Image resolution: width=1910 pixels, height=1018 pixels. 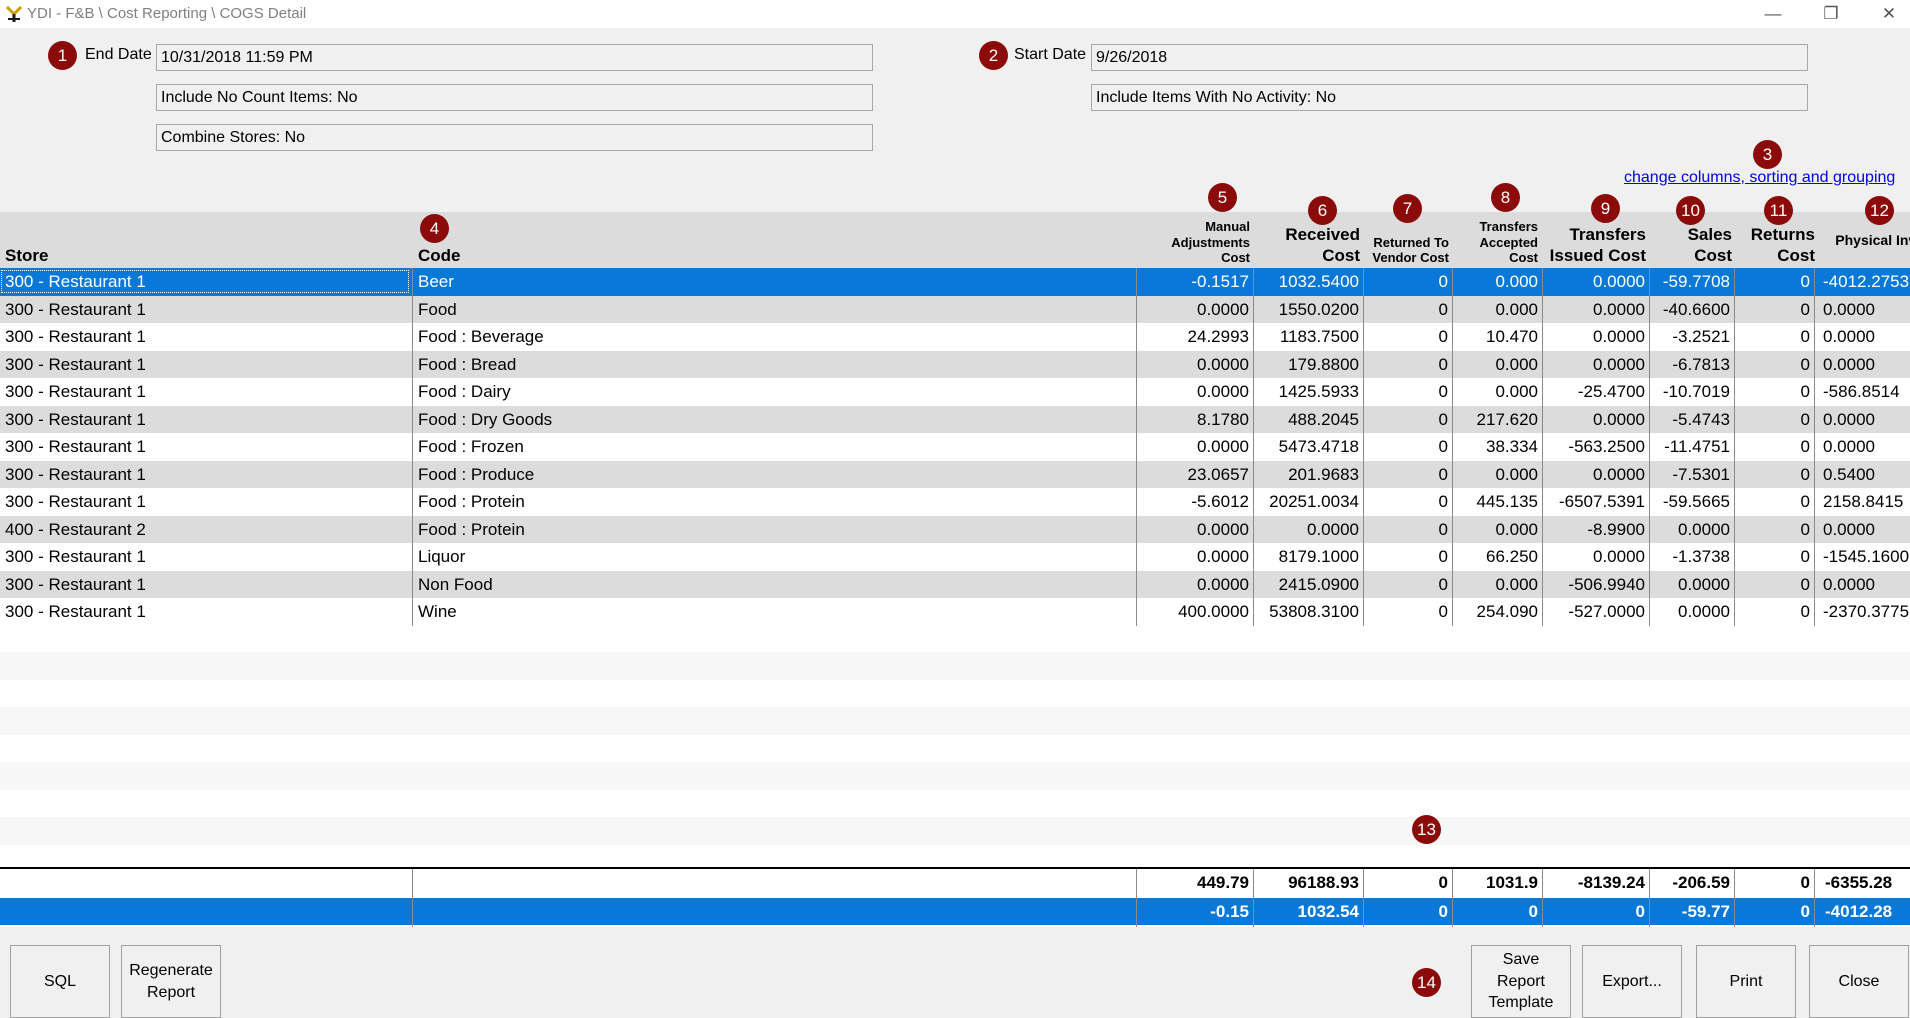 What do you see at coordinates (514, 57) in the screenshot?
I see `end-date-field: 10/31/2018 11:59 PM` at bounding box center [514, 57].